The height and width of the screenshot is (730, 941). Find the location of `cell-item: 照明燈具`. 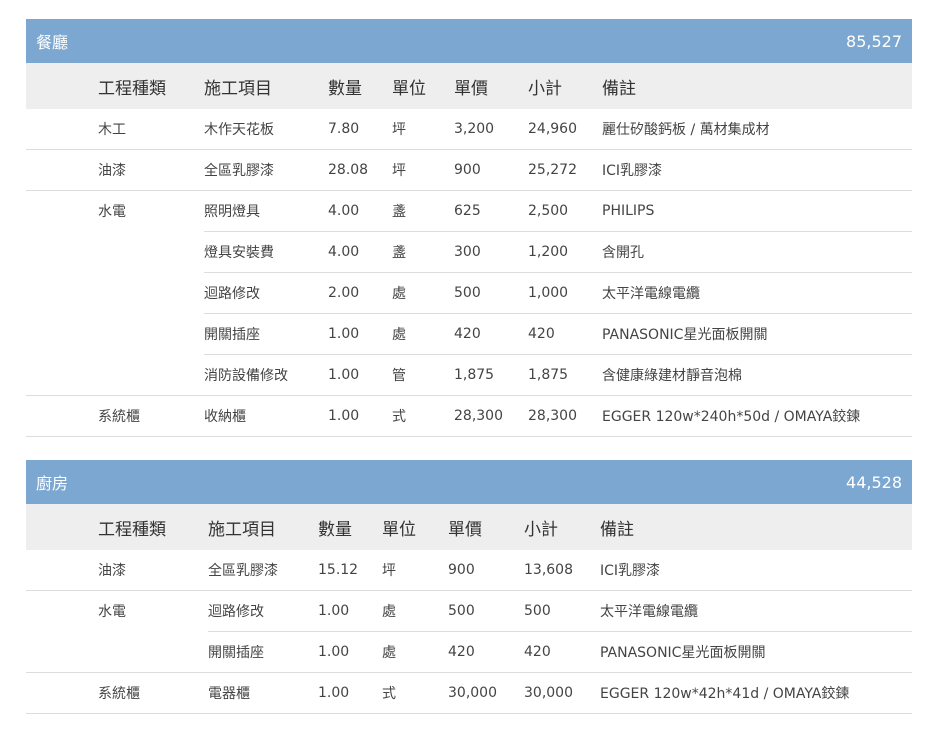

cell-item: 照明燈具 is located at coordinates (266, 211).